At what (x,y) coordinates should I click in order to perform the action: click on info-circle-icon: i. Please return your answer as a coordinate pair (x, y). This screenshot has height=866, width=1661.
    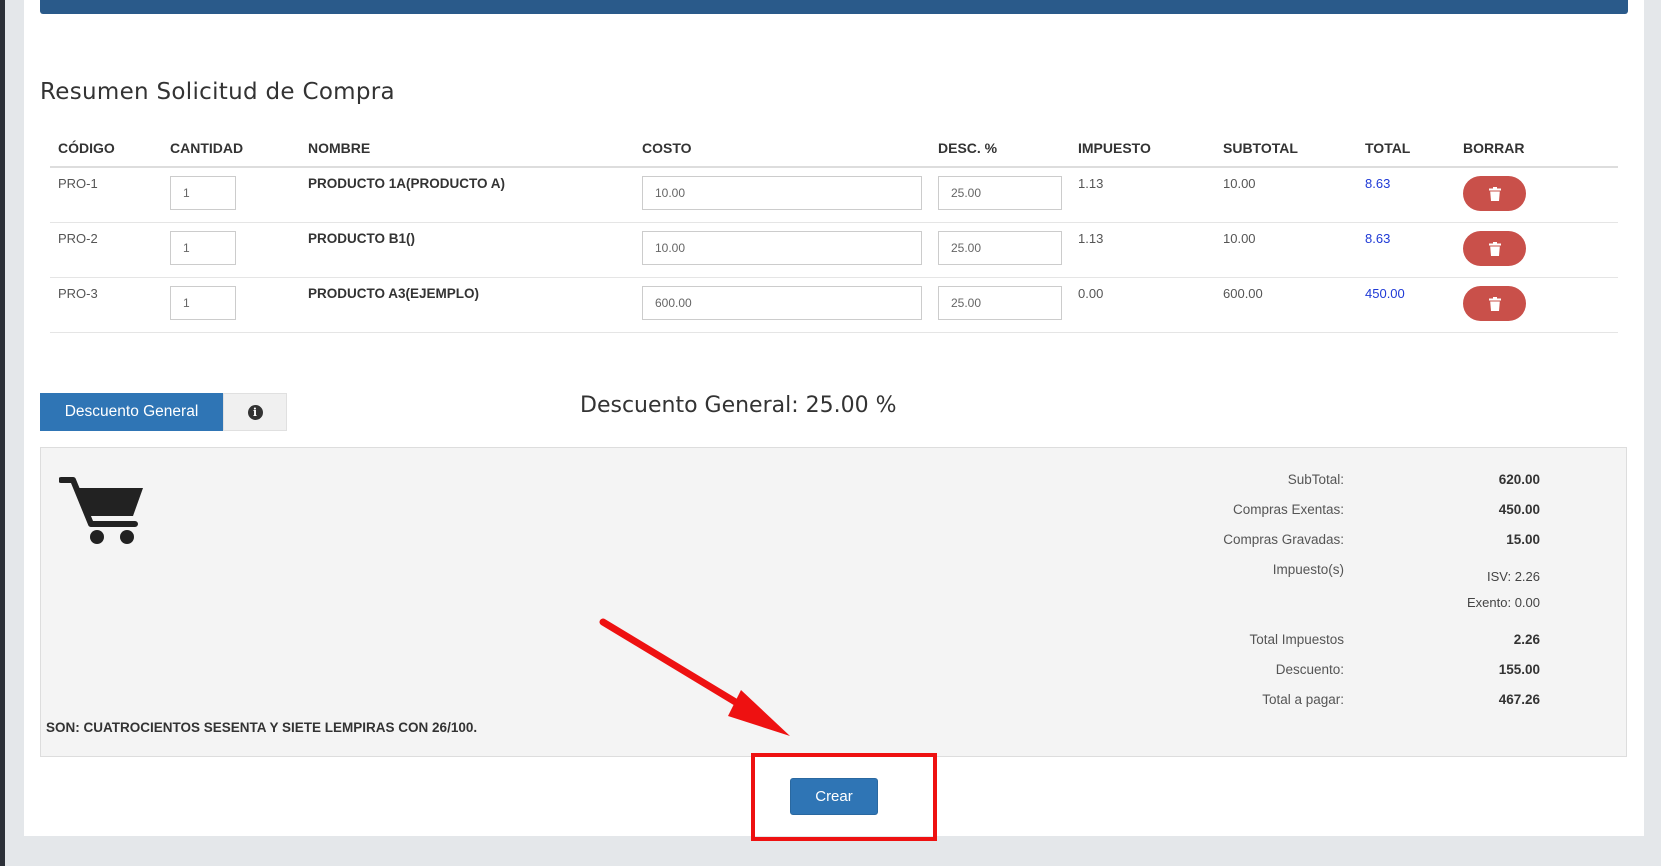
    Looking at the image, I should click on (255, 412).